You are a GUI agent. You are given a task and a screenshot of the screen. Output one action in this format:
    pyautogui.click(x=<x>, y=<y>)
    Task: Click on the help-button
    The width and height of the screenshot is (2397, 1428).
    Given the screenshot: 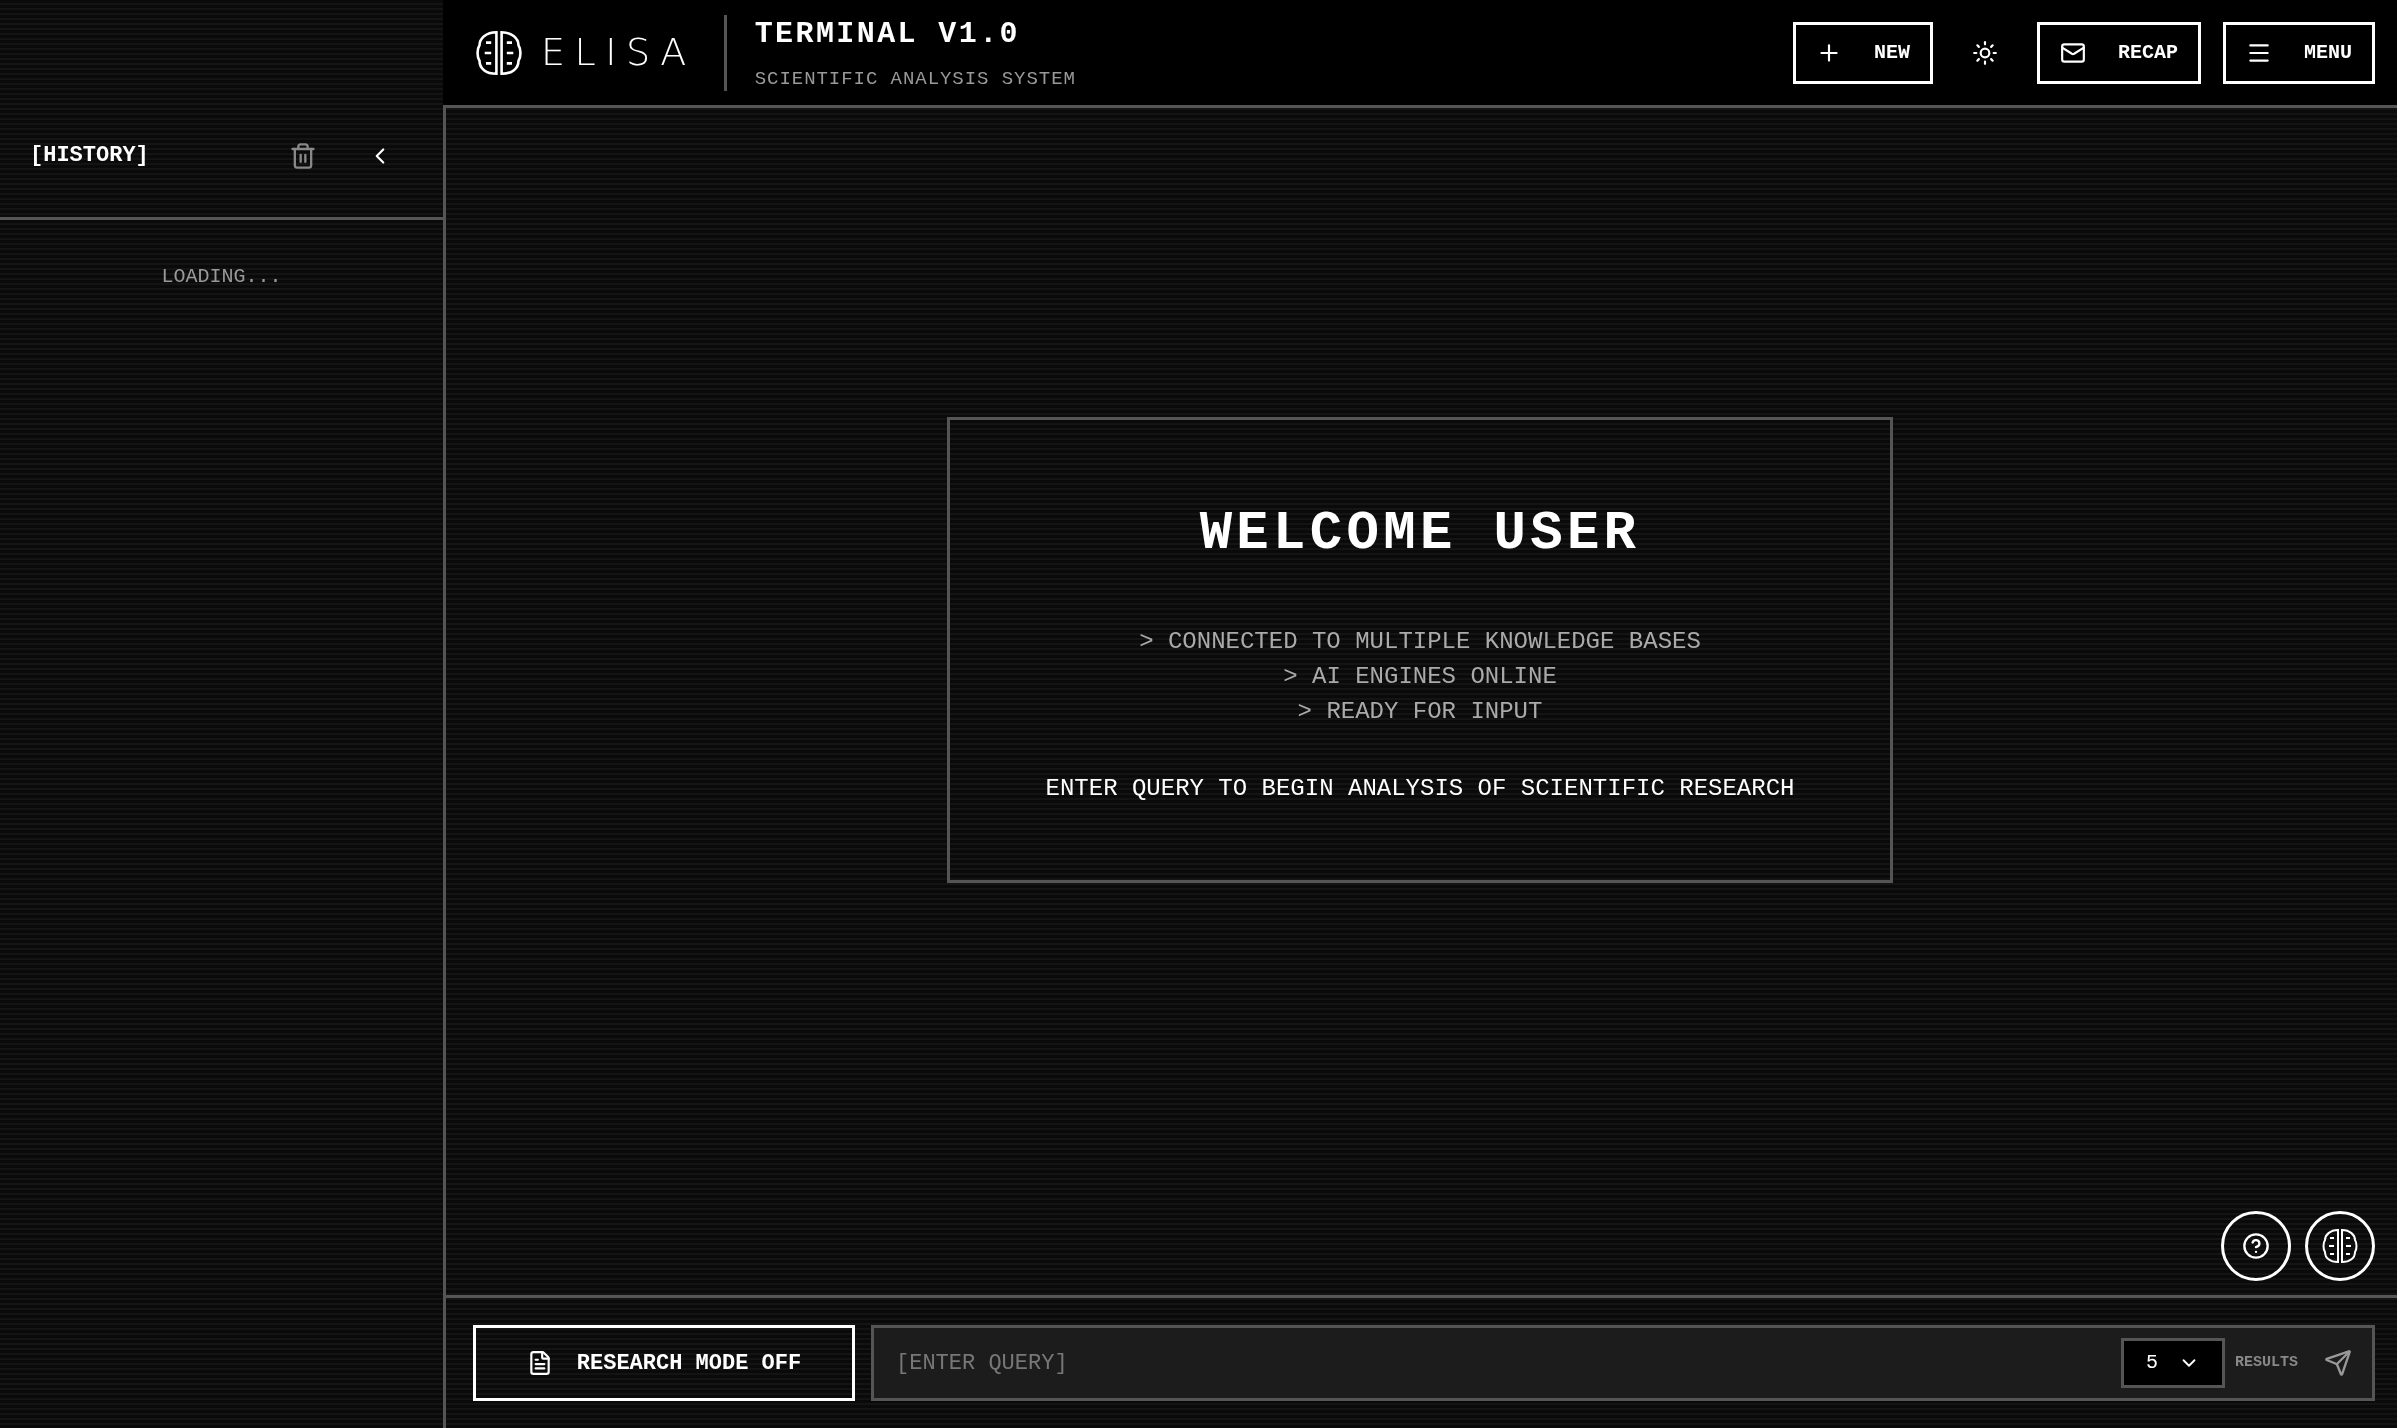 What is the action you would take?
    pyautogui.click(x=2256, y=1246)
    